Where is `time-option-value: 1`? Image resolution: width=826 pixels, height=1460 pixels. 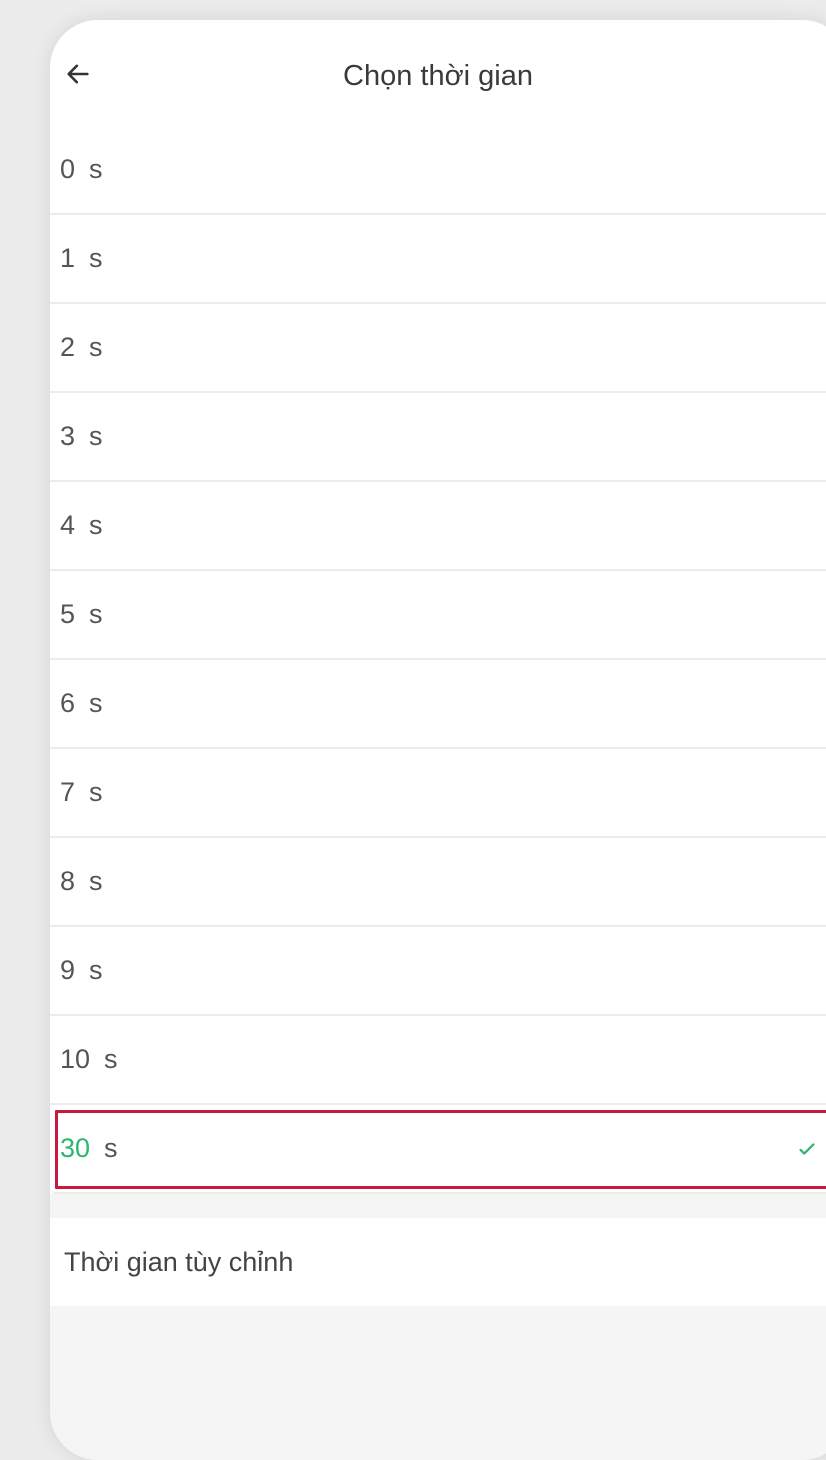
time-option-value: 1 is located at coordinates (68, 258).